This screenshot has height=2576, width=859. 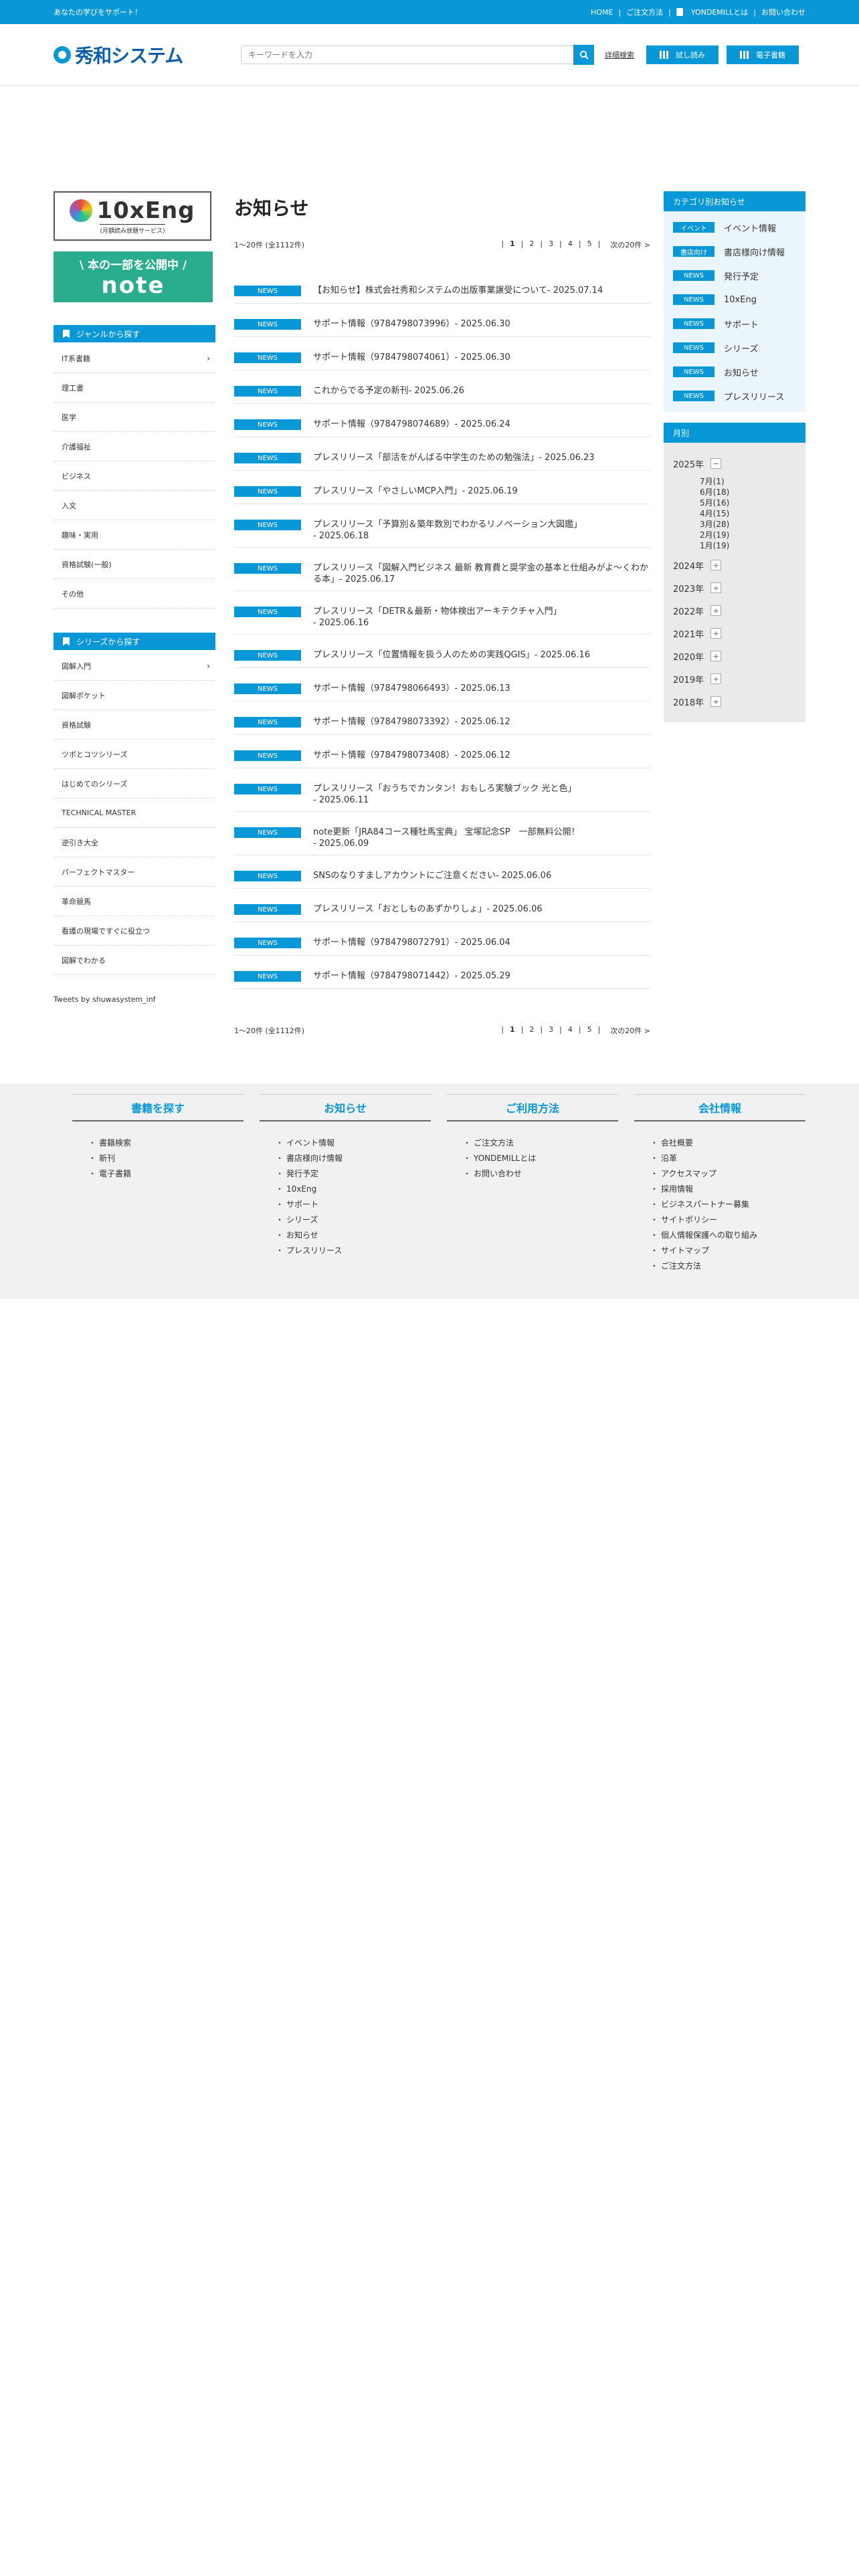 What do you see at coordinates (138, 54) in the screenshot?
I see `site-logo: 秀和システム` at bounding box center [138, 54].